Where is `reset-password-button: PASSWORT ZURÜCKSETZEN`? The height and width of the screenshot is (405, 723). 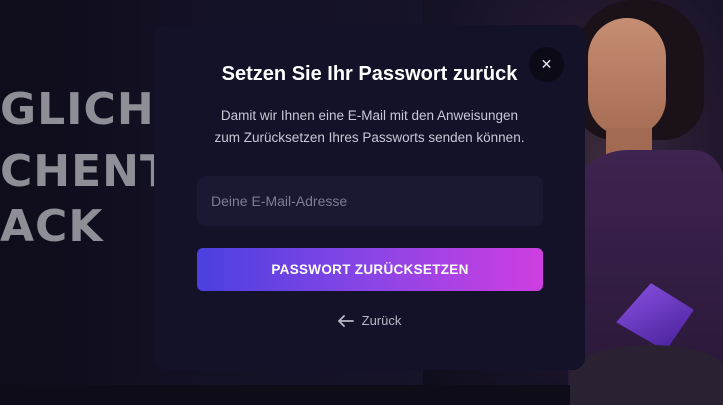 reset-password-button: PASSWORT ZURÜCKSETZEN is located at coordinates (370, 269).